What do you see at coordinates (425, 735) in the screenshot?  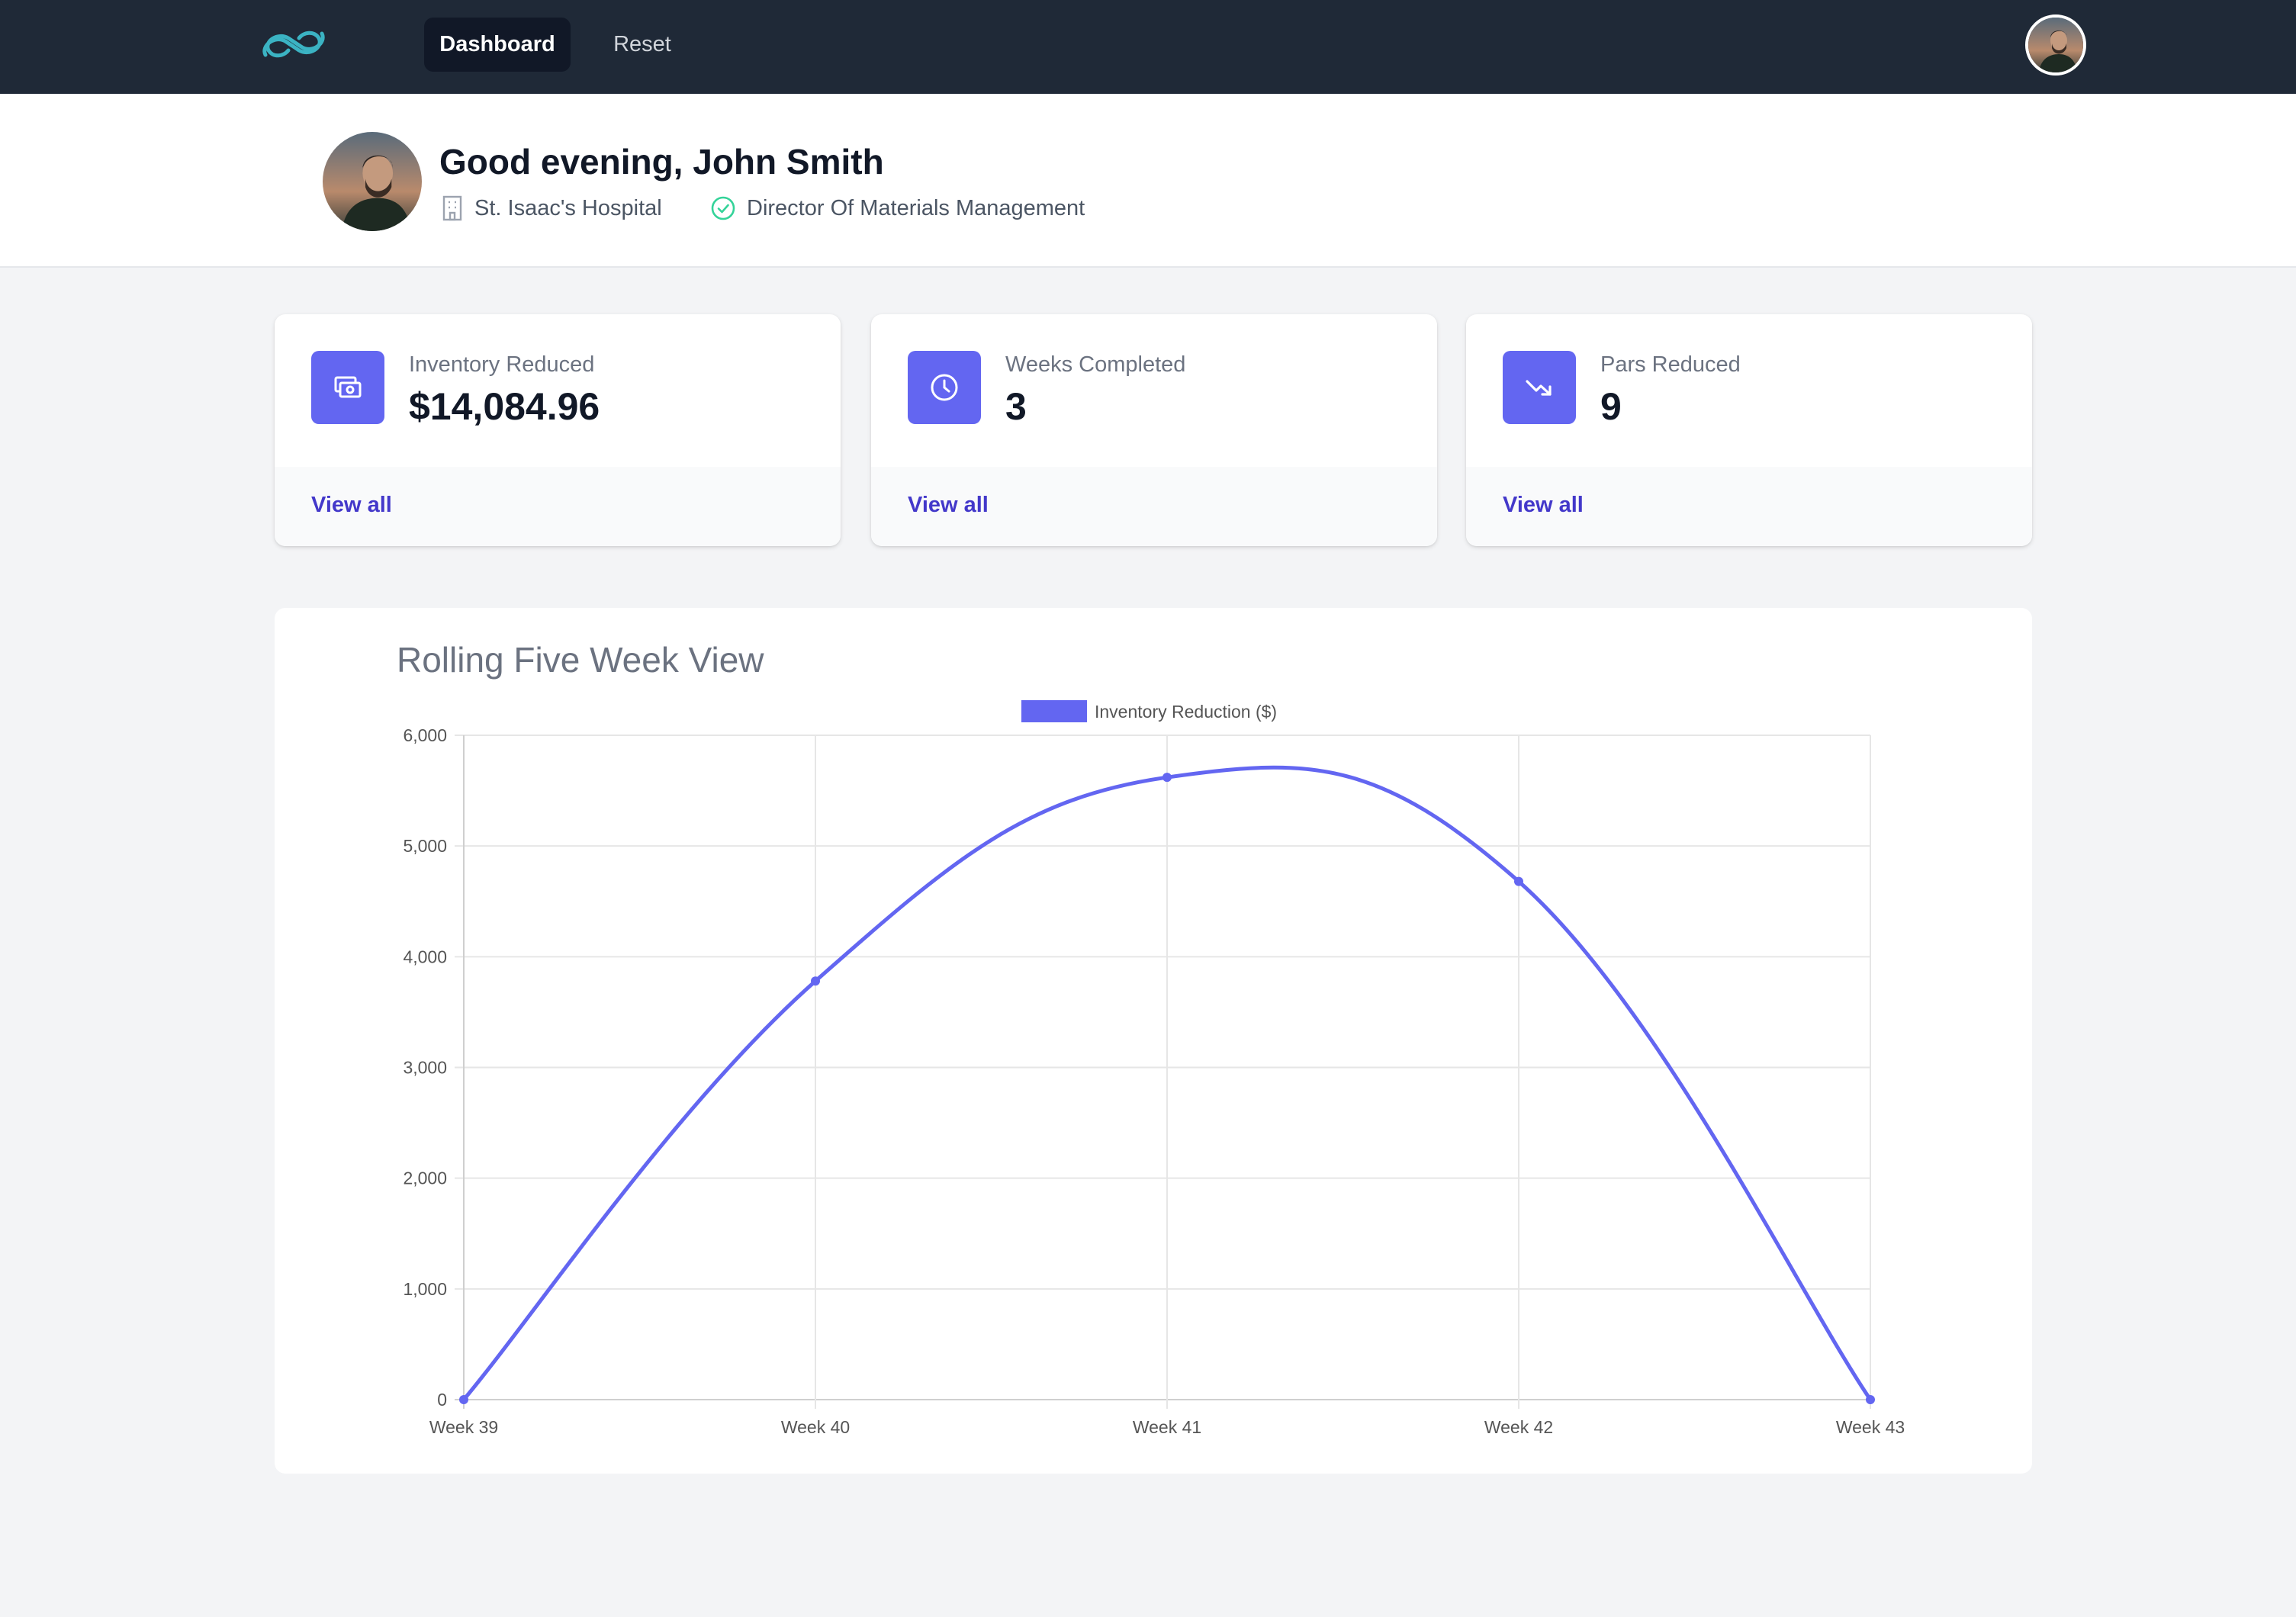 I see `y-tick-label: 6,000` at bounding box center [425, 735].